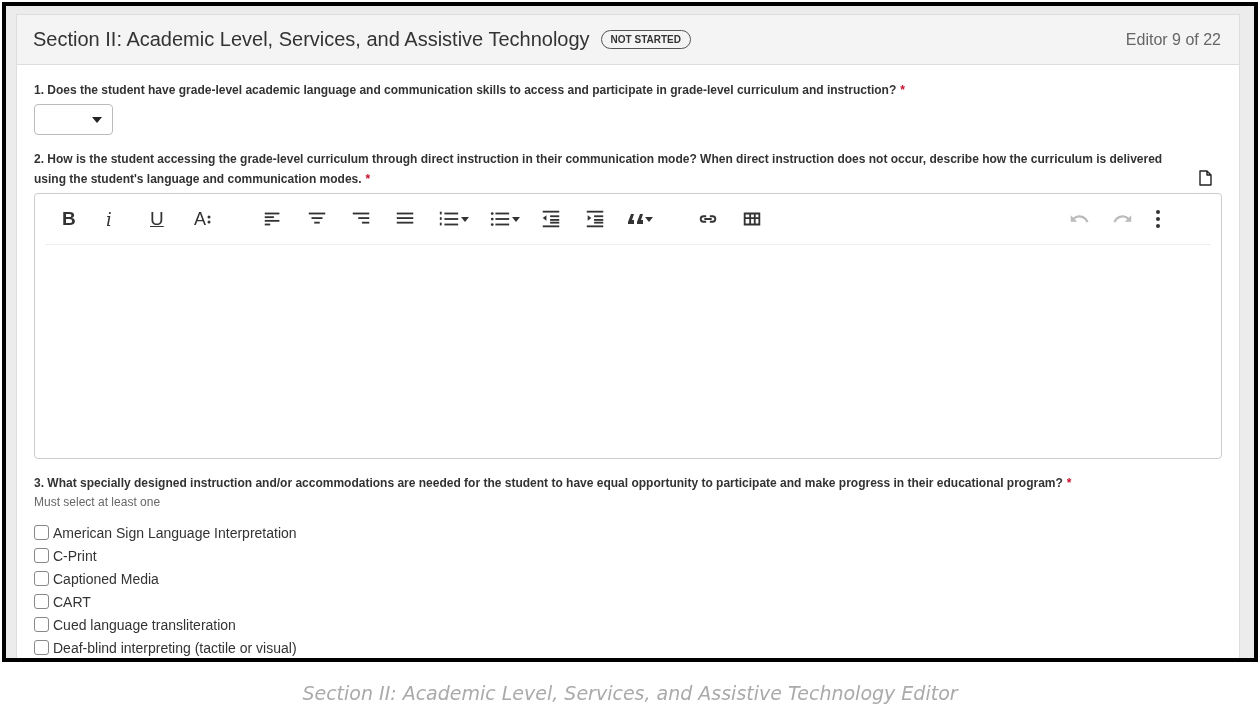 This screenshot has height=722, width=1260. I want to click on underline-button: U, so click(162, 219).